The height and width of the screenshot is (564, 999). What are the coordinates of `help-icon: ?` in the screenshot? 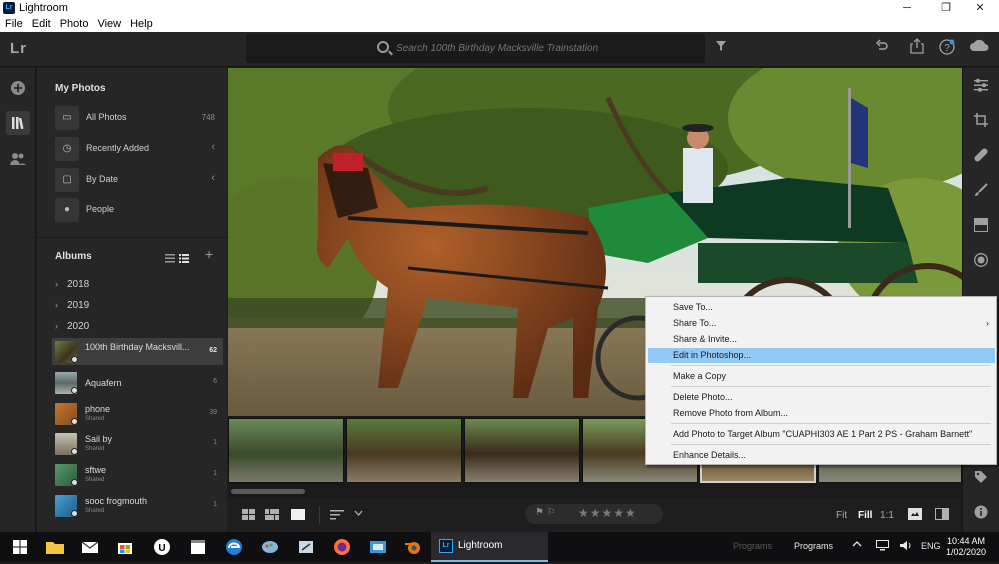 It's located at (947, 49).